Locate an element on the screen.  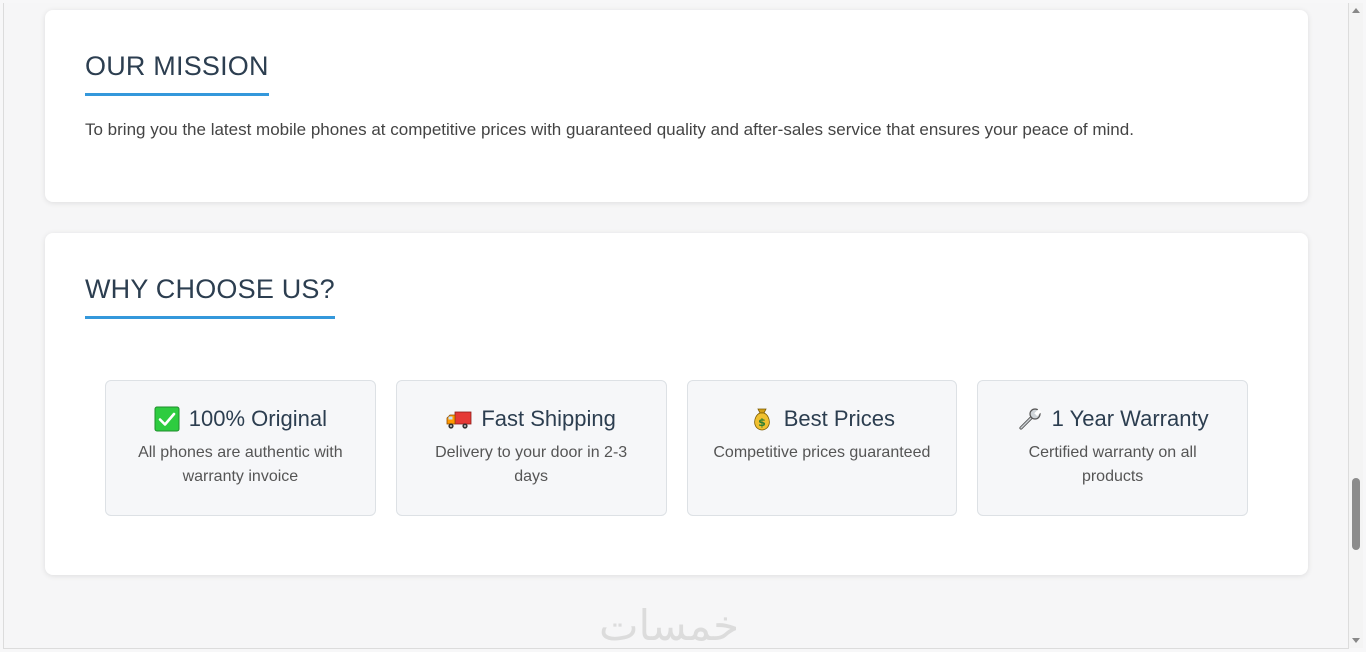
feature-title: 100% Original is located at coordinates (257, 418).